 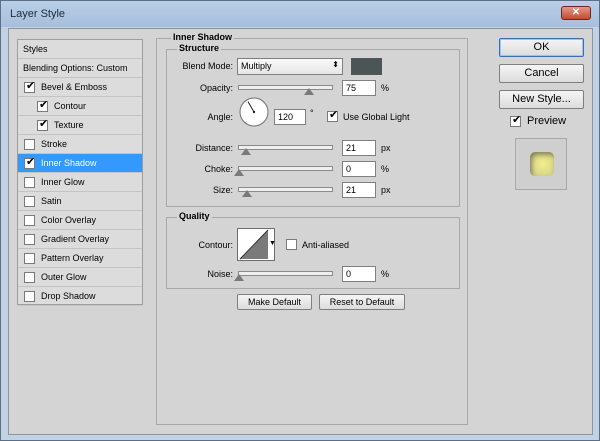 I want to click on blend-mode-select: Multiply ⬍, so click(x=290, y=66).